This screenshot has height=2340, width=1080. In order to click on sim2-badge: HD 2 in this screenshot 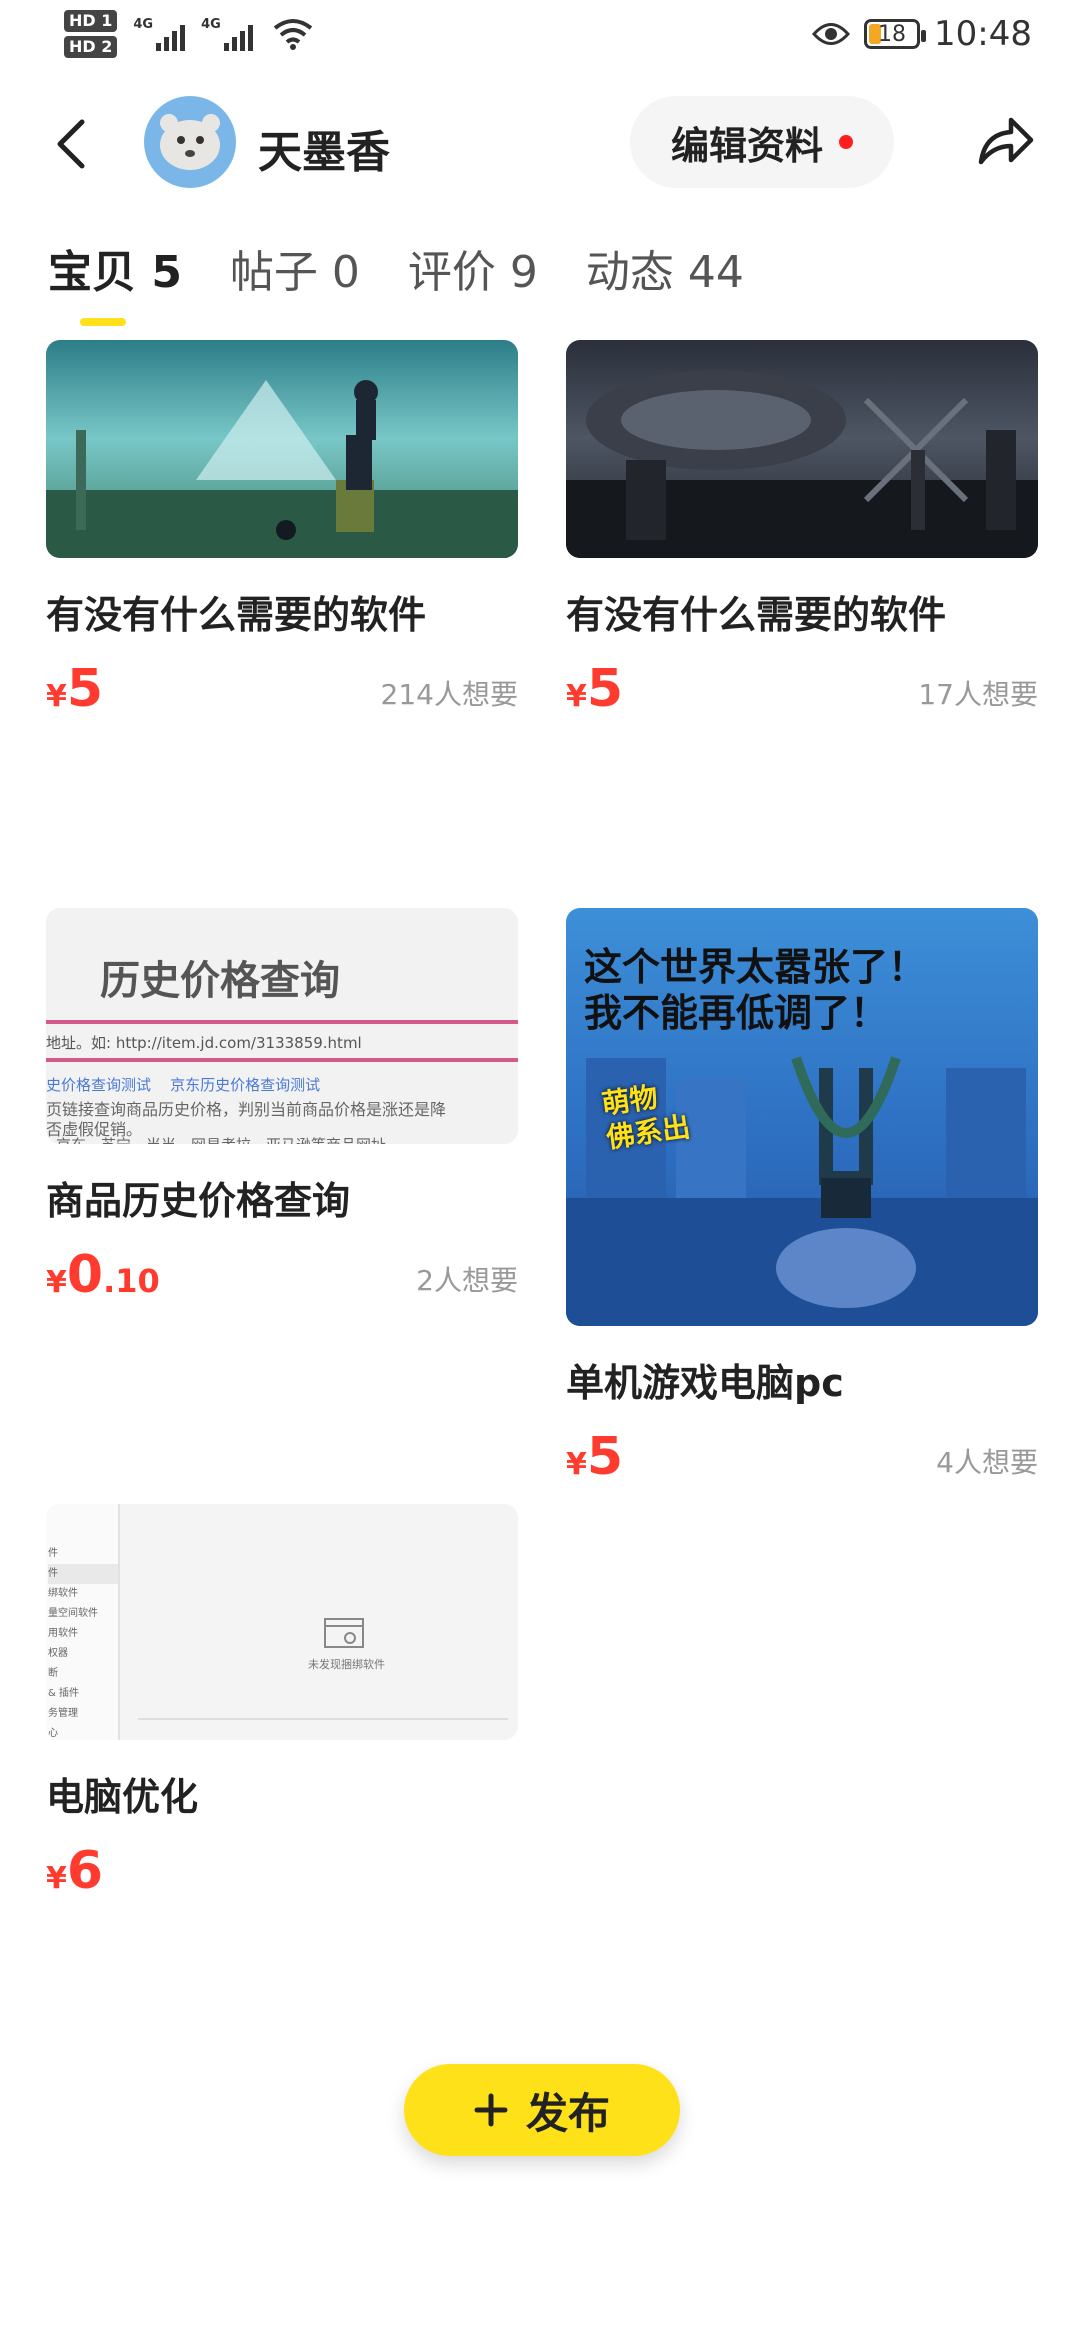, I will do `click(91, 47)`.